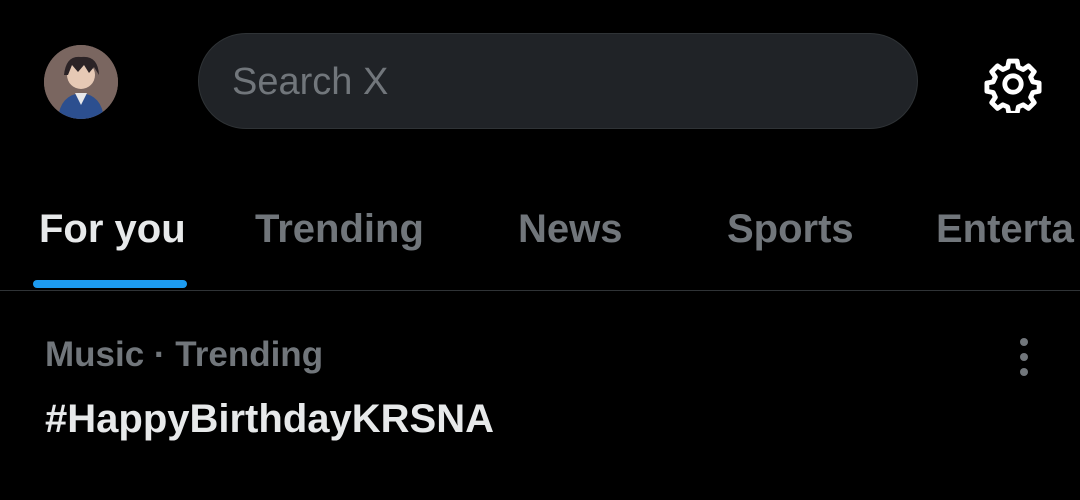  I want to click on tab-news: News, so click(570, 230).